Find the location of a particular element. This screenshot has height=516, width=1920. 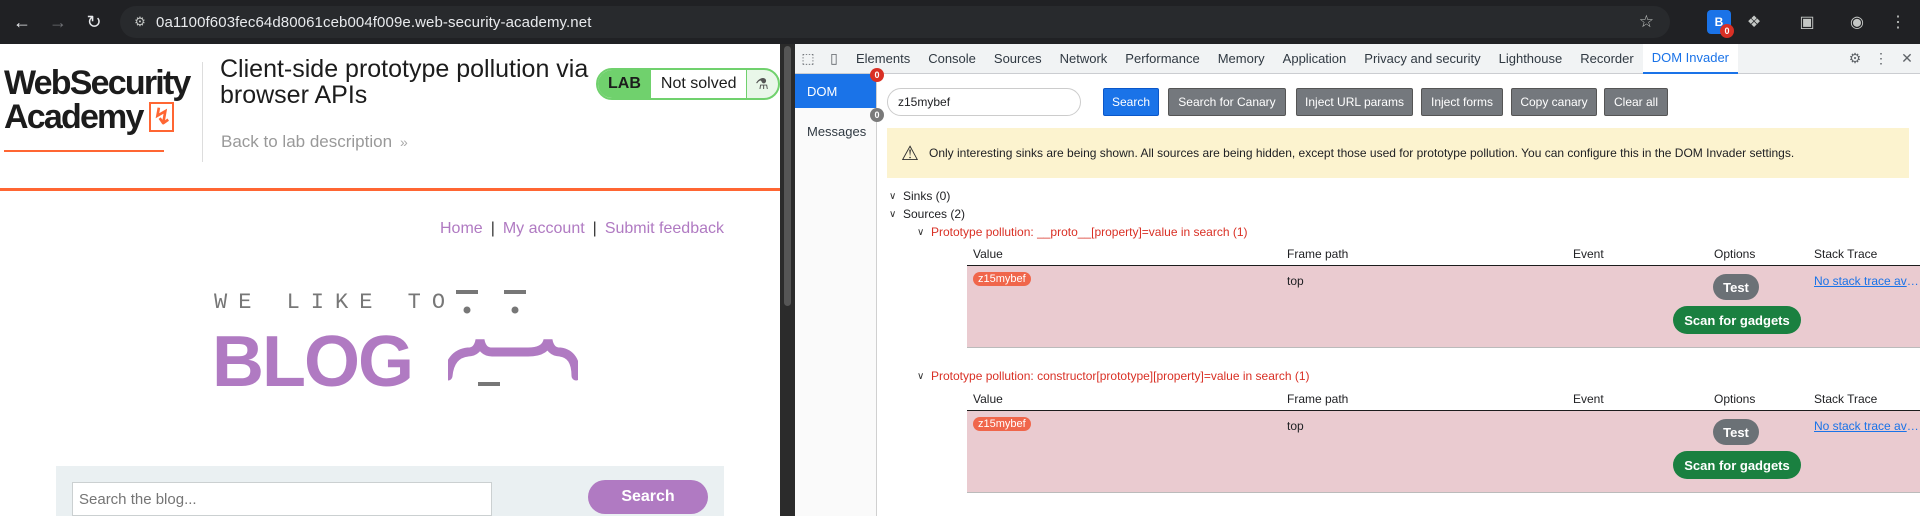

logo-line-1: WebSecurity is located at coordinates (97, 83).